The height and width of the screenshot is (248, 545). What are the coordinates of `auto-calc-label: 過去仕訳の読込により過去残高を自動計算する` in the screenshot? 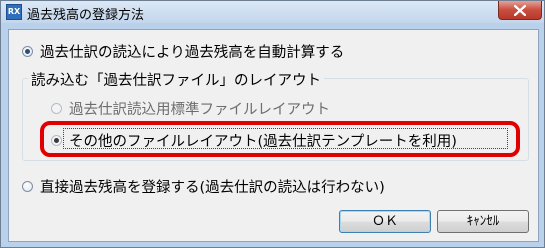 It's located at (192, 53).